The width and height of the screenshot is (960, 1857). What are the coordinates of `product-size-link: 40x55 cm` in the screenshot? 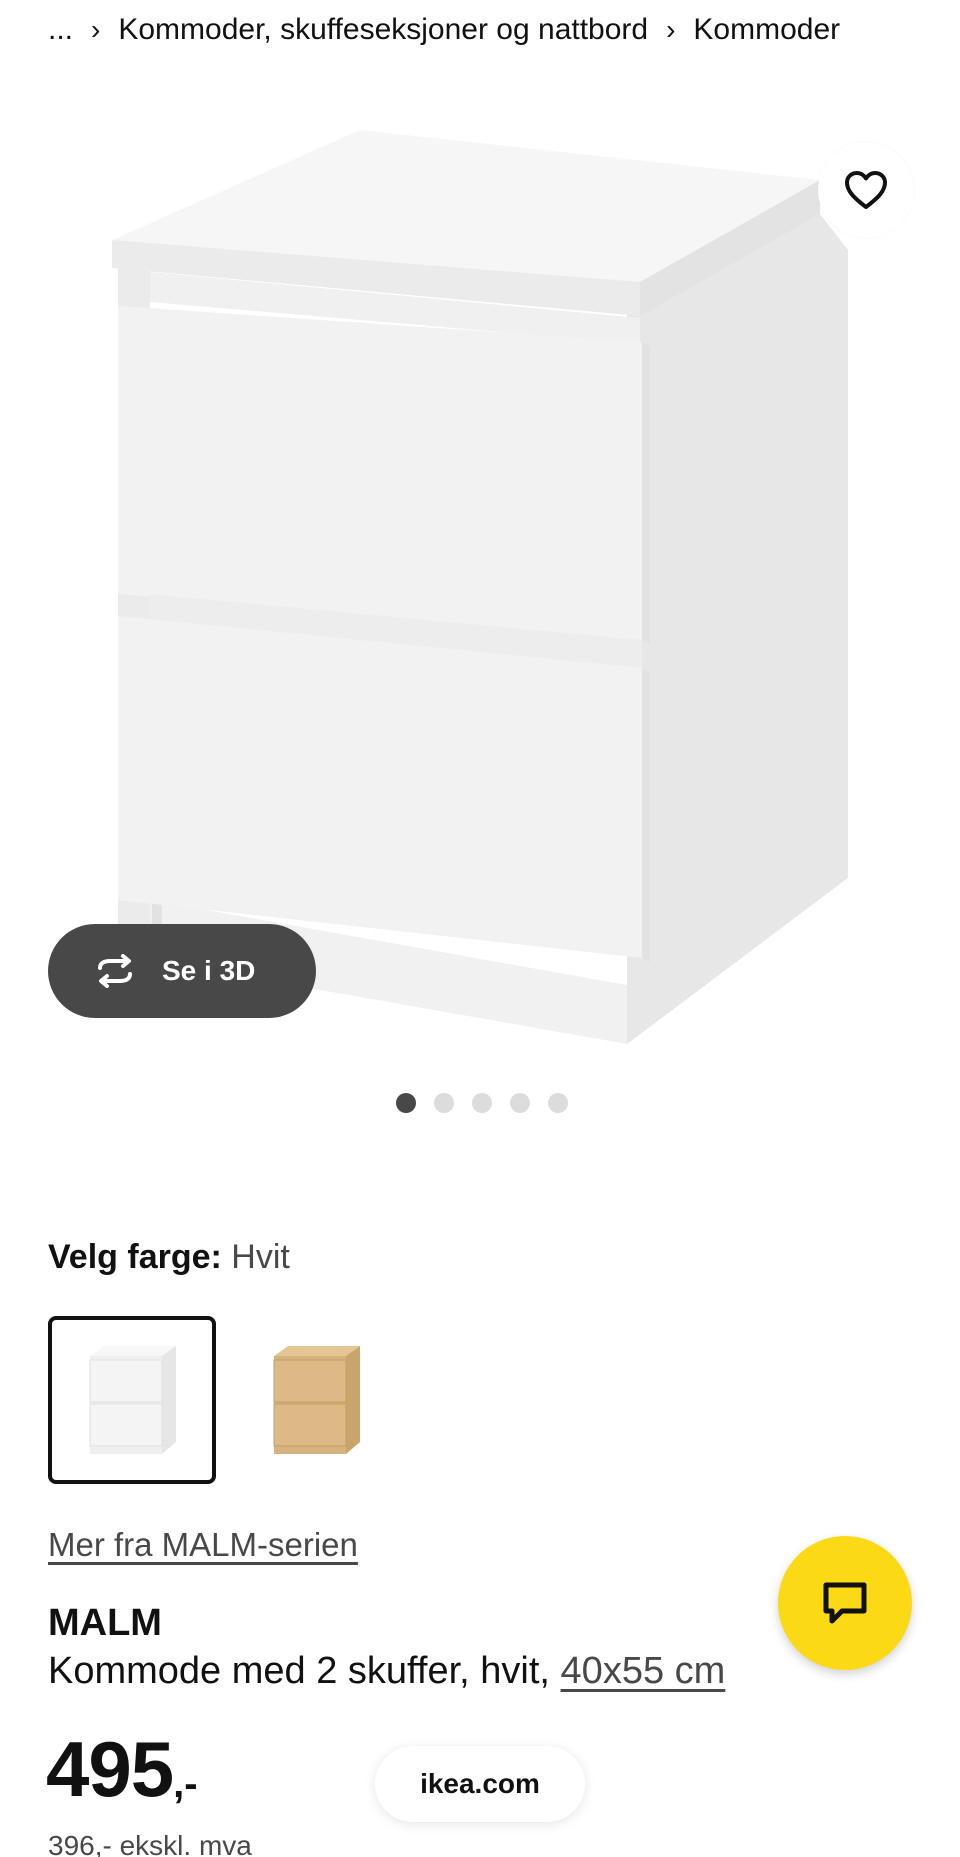 It's located at (643, 1671).